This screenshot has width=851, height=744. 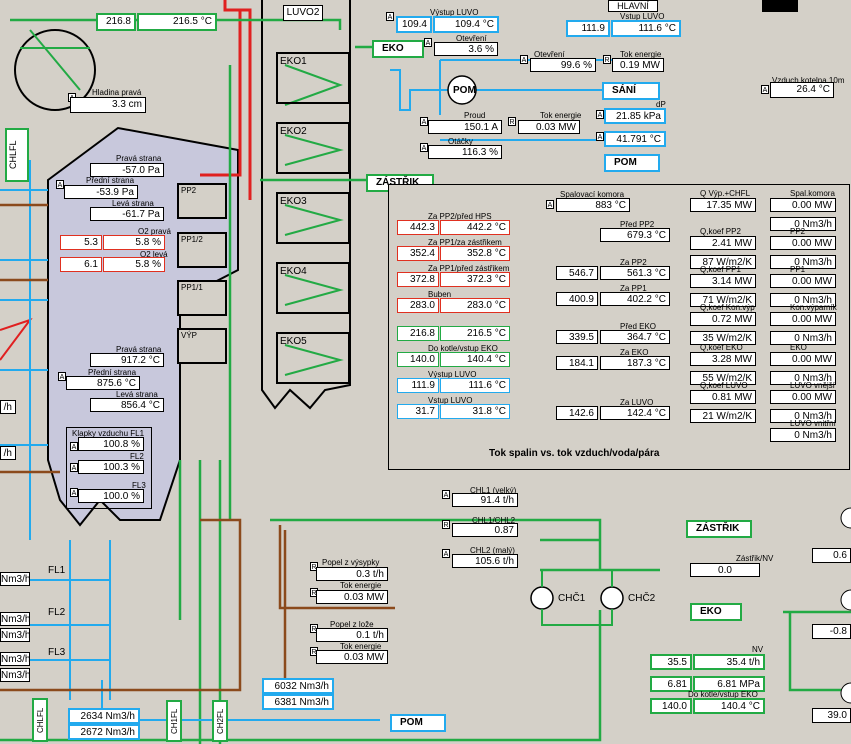 What do you see at coordinates (202, 346) in the screenshot?
I see `heater-vyp: VÝP` at bounding box center [202, 346].